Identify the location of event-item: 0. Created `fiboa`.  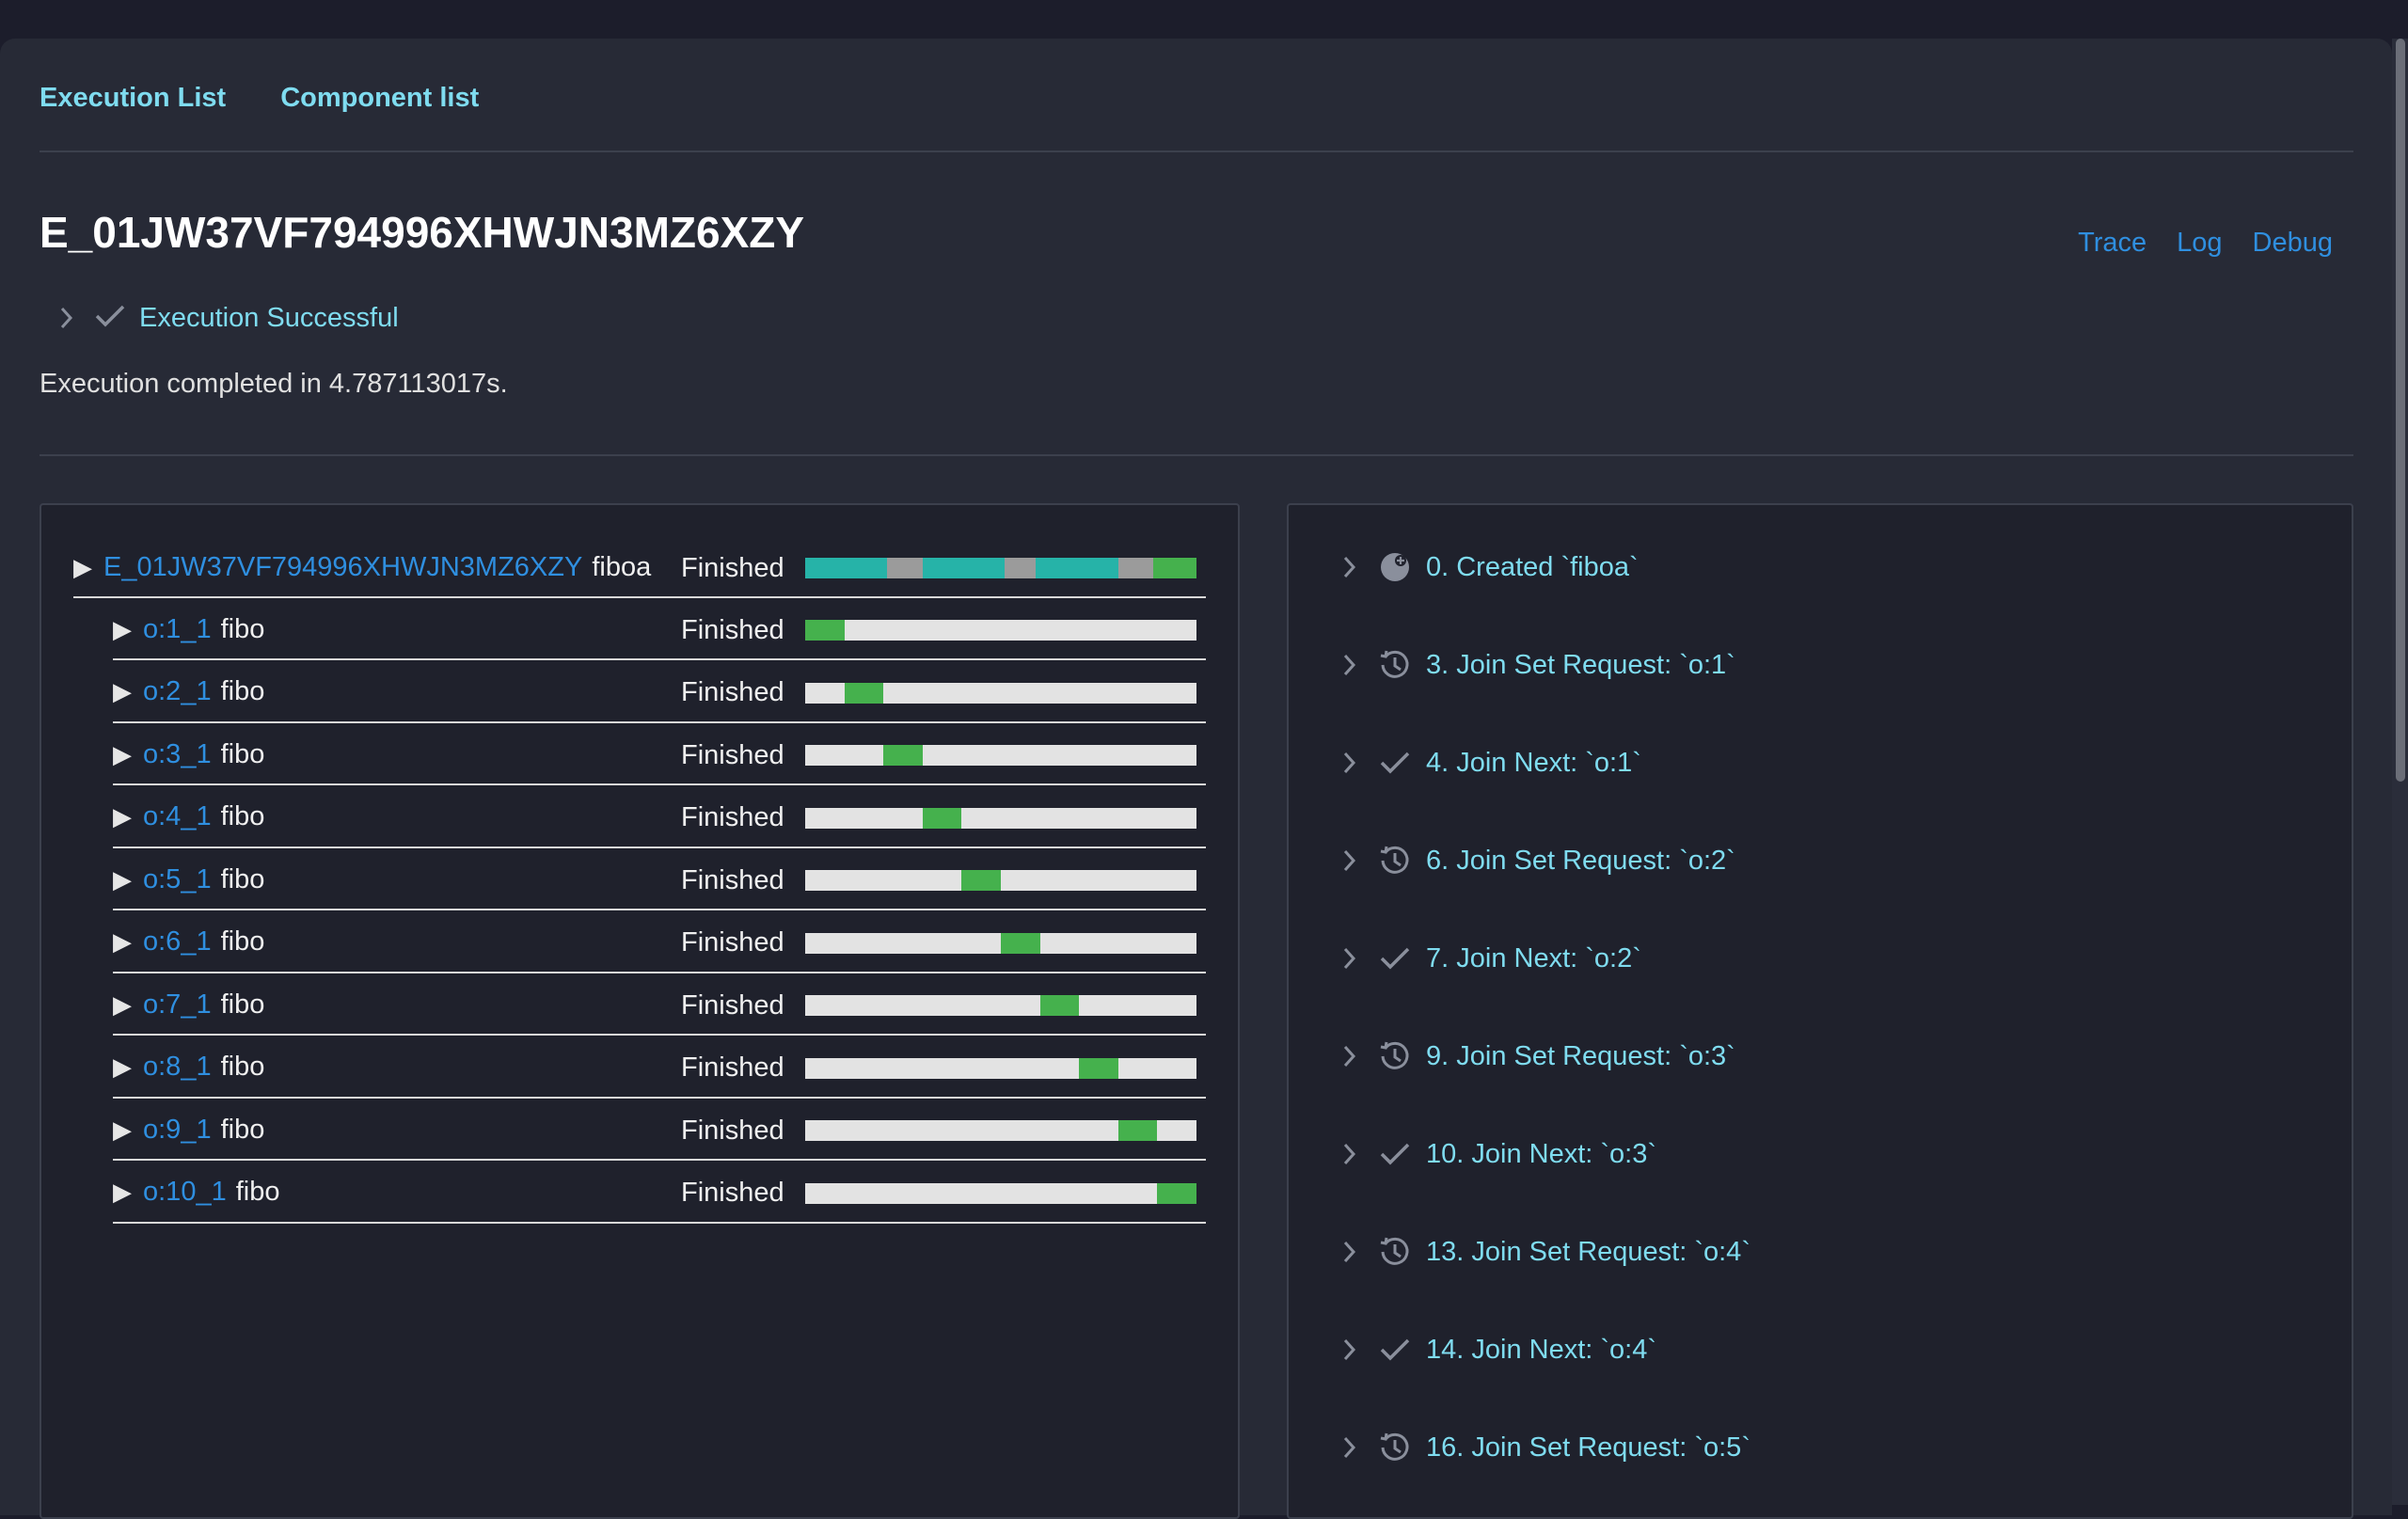
(1488, 567).